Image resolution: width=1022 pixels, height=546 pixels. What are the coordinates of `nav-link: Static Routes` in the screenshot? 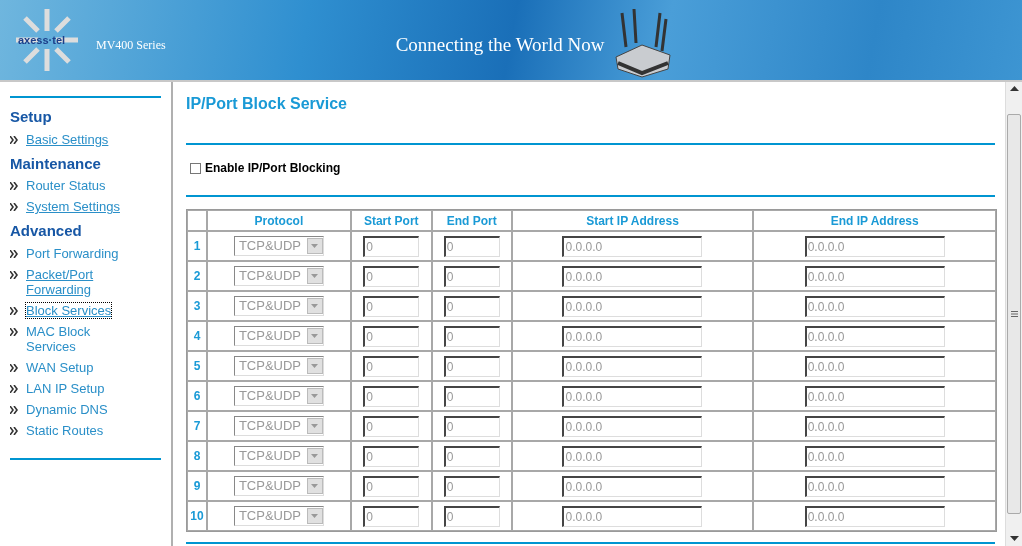 It's located at (65, 430).